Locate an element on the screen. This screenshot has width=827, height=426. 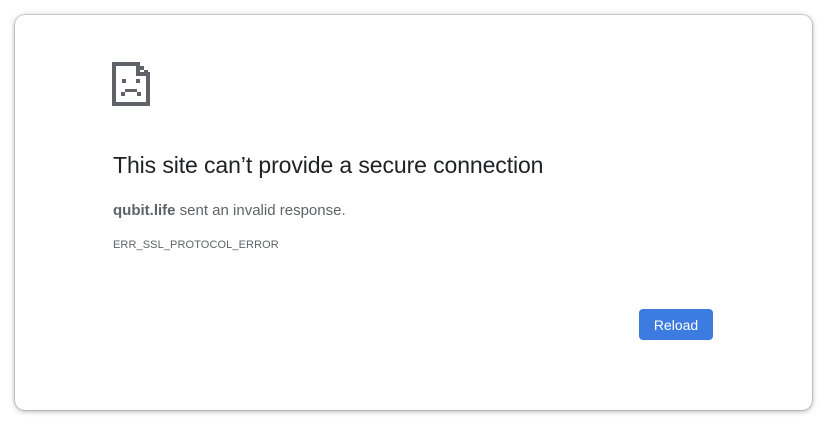
sad-document-icon is located at coordinates (131, 84).